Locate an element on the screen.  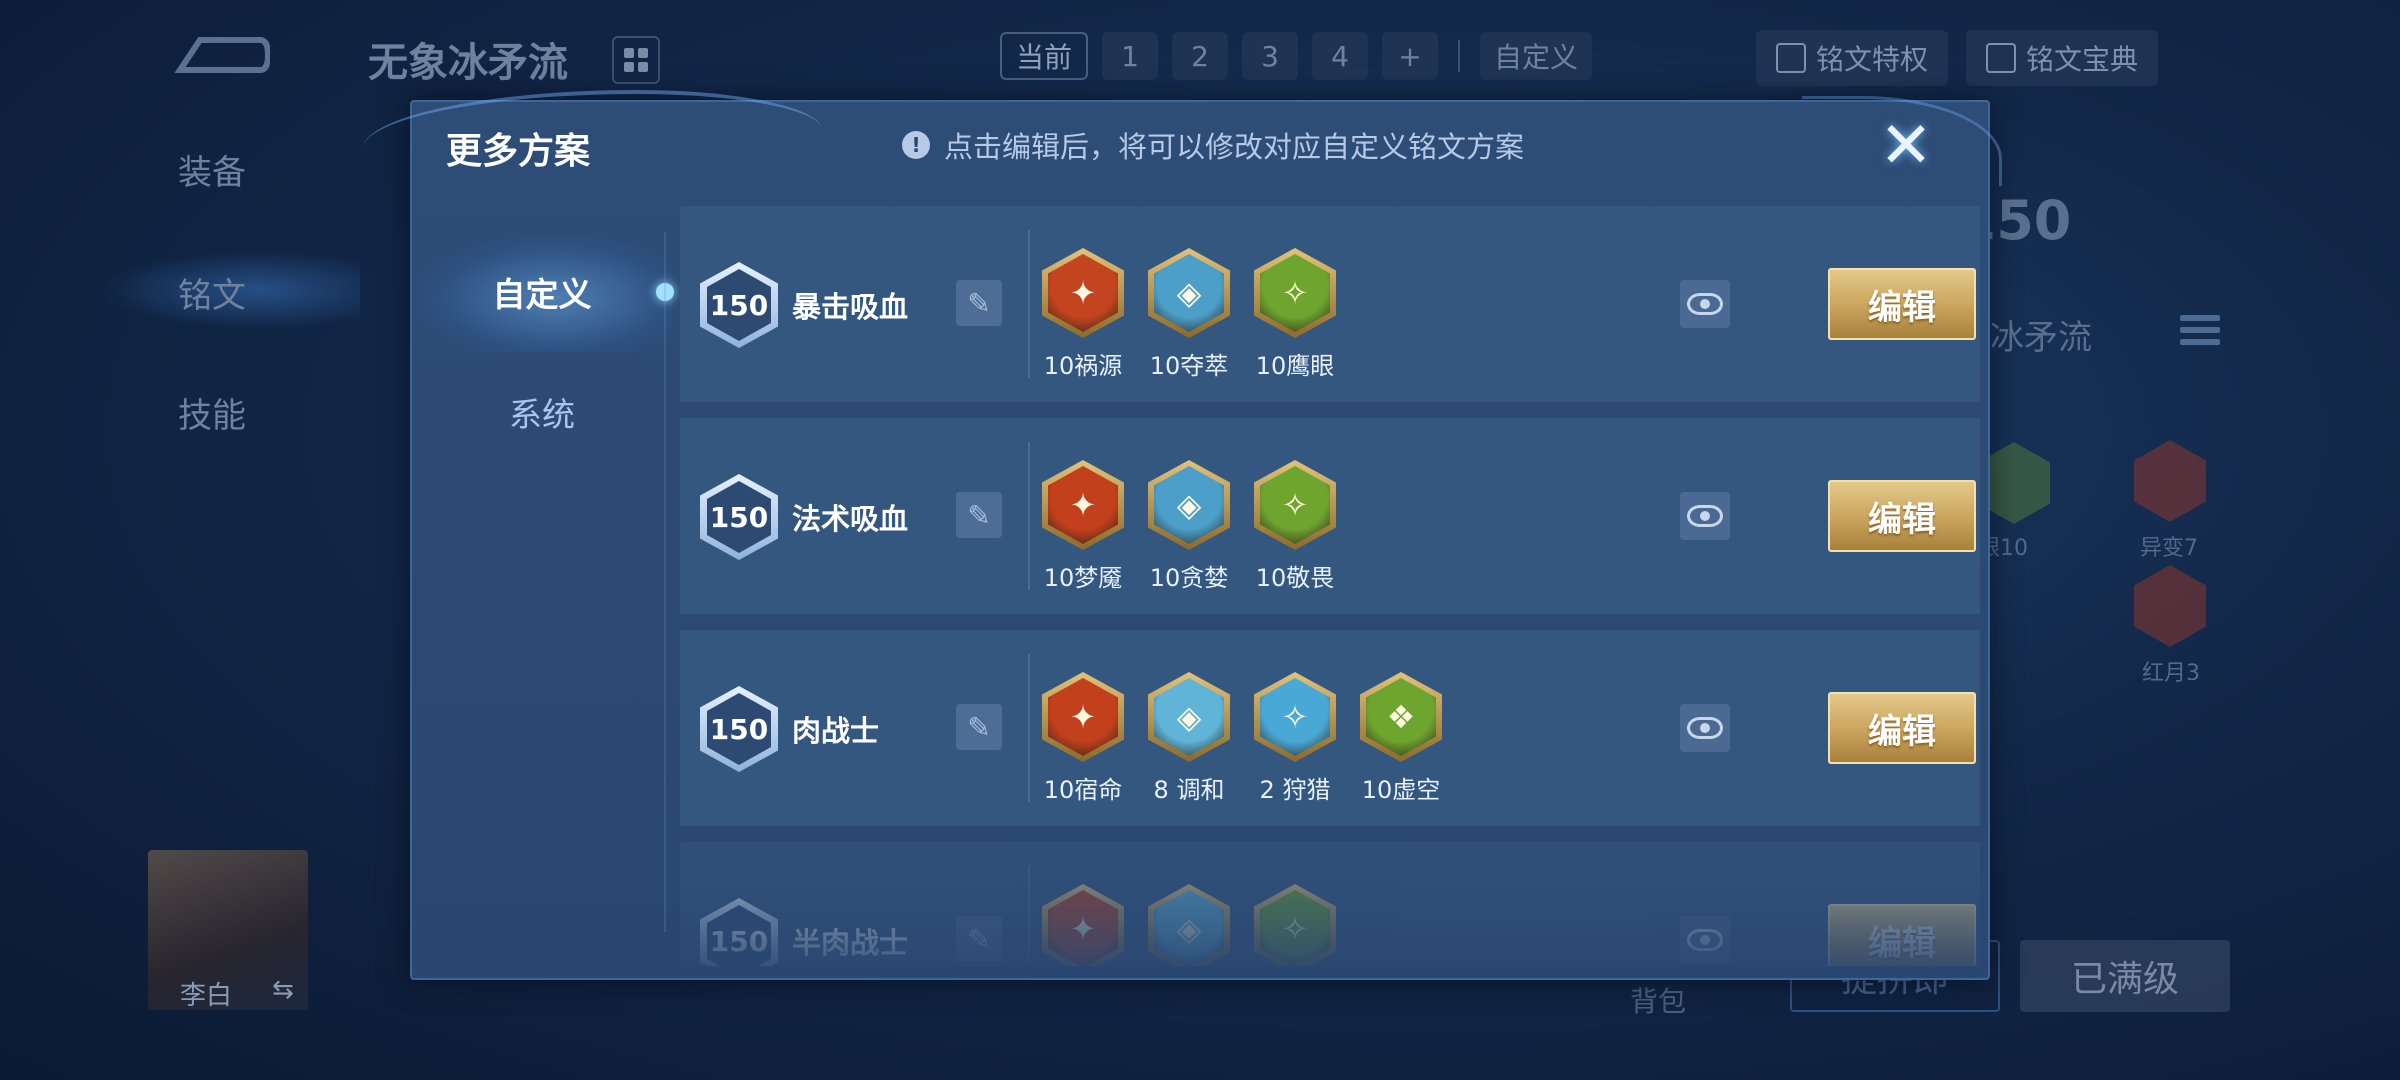
dialog-title: 更多方案 is located at coordinates (518, 151).